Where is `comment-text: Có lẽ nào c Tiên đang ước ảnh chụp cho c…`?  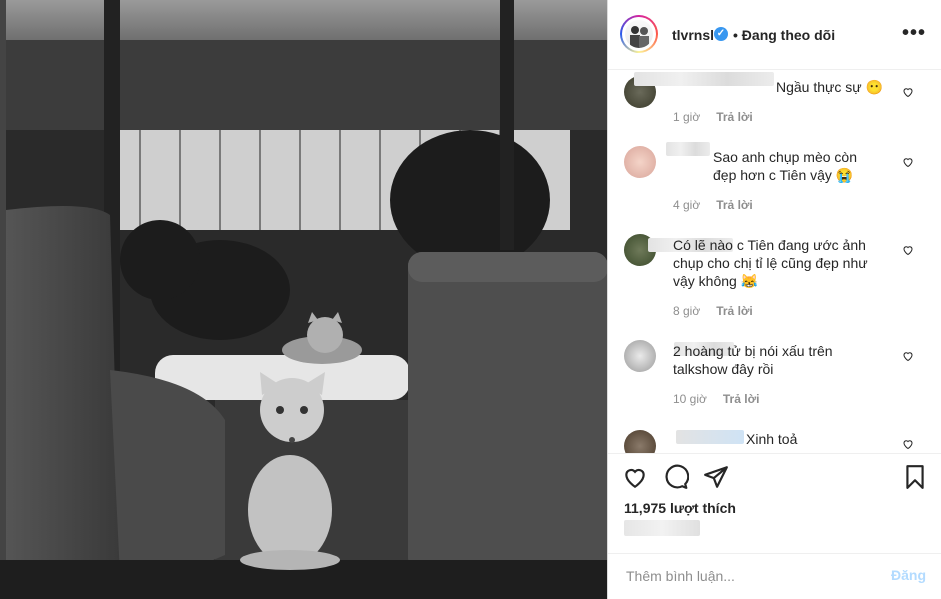 comment-text: Có lẽ nào c Tiên đang ước ảnh chụp cho c… is located at coordinates (770, 263).